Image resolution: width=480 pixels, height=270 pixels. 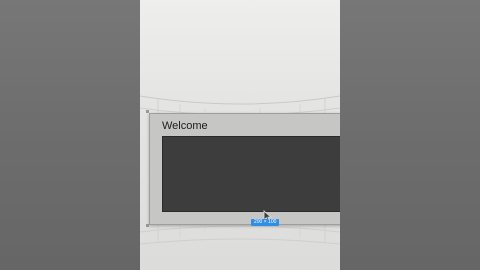 What do you see at coordinates (265, 222) in the screenshot?
I see `size-badge: 200 × 100` at bounding box center [265, 222].